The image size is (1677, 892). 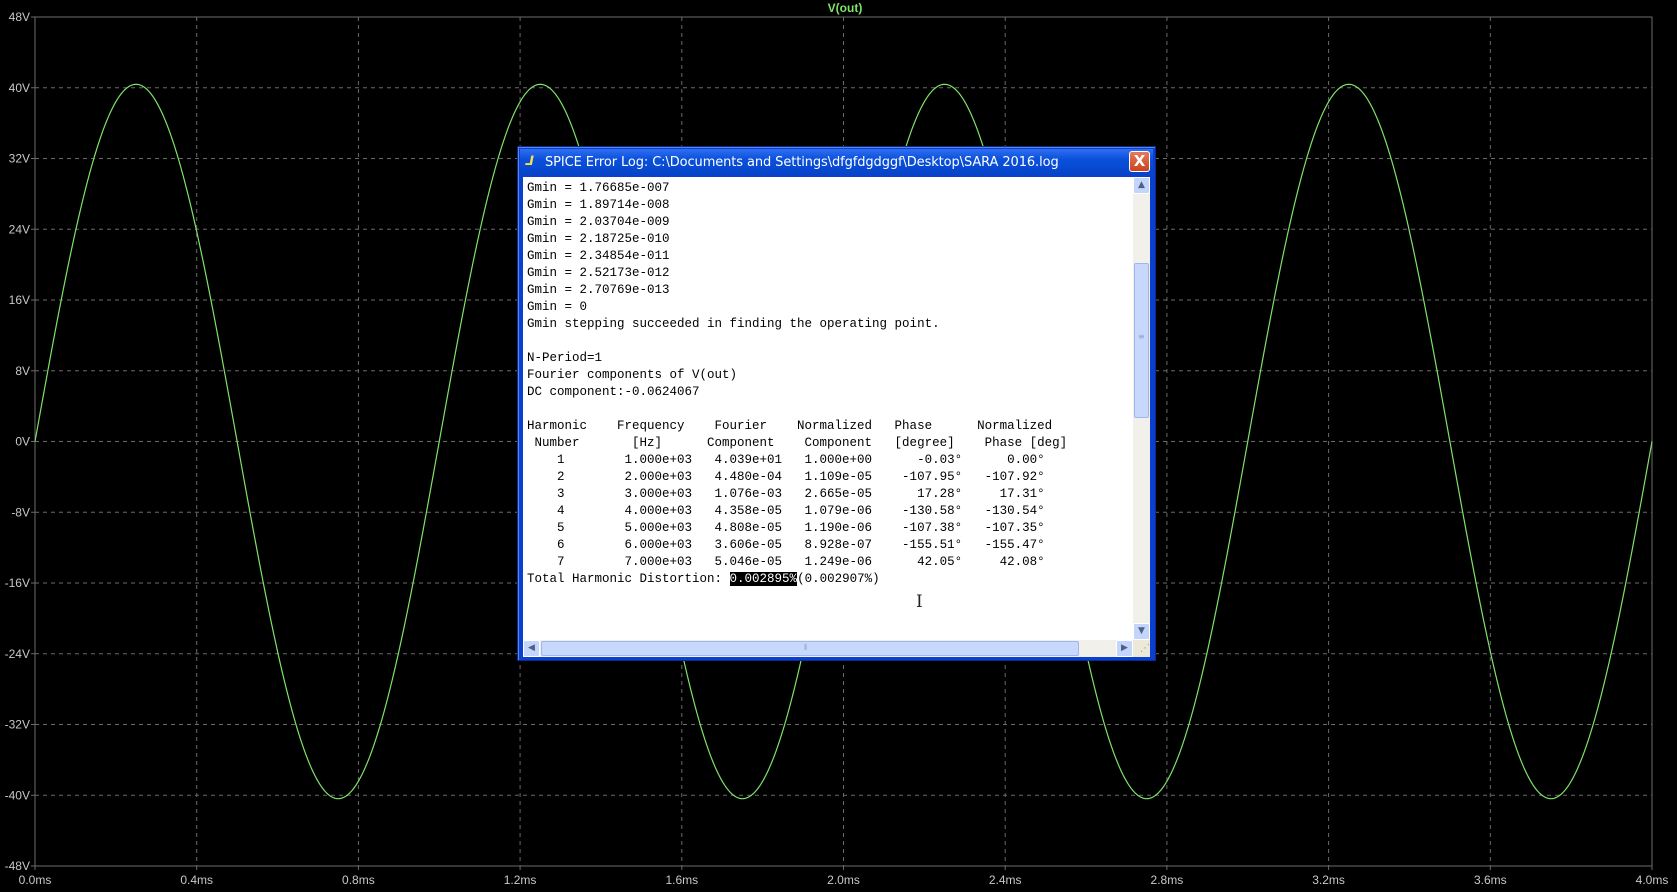 What do you see at coordinates (806, 647) in the screenshot?
I see `grip-icon: ⦀` at bounding box center [806, 647].